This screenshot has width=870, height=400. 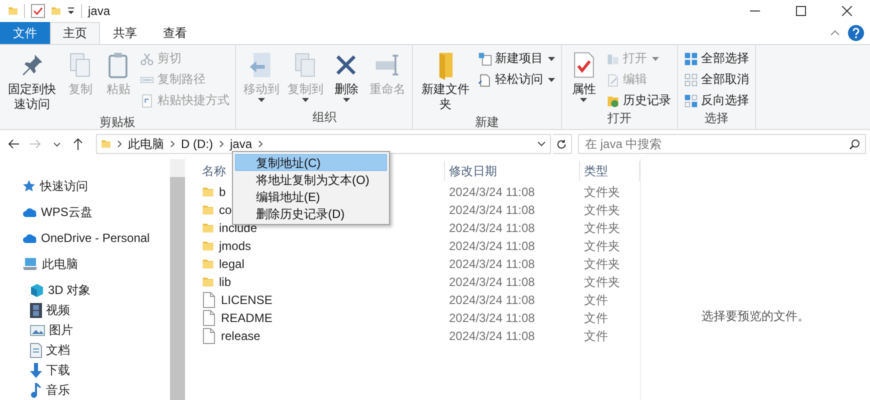 I want to click on back-arrow-icon, so click(x=14, y=144).